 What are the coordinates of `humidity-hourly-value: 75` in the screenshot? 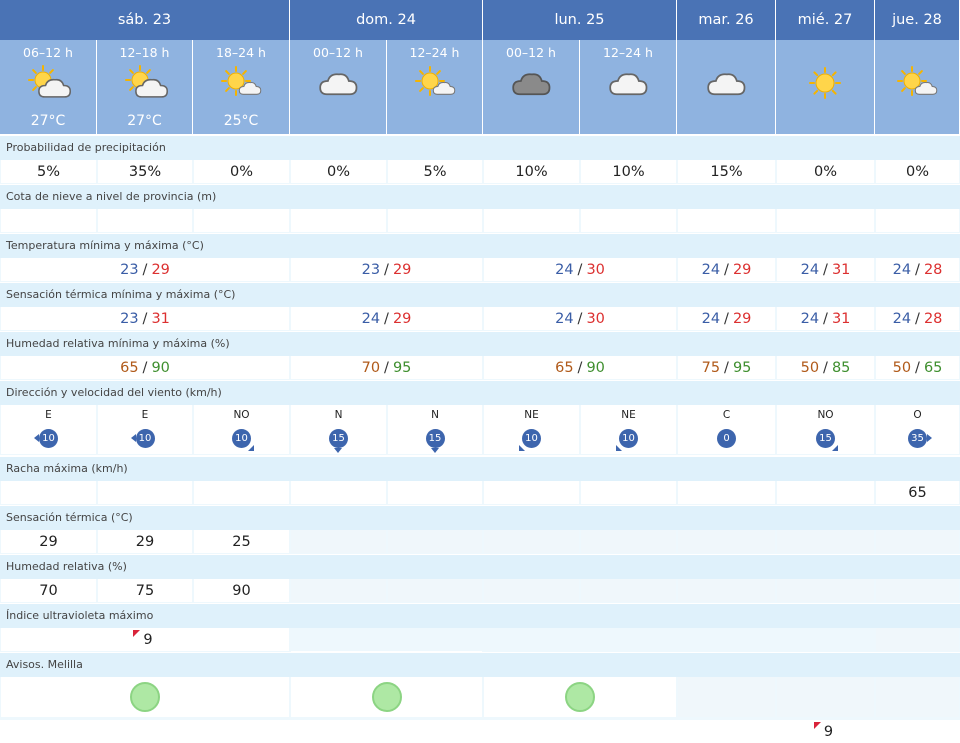 It's located at (145, 590).